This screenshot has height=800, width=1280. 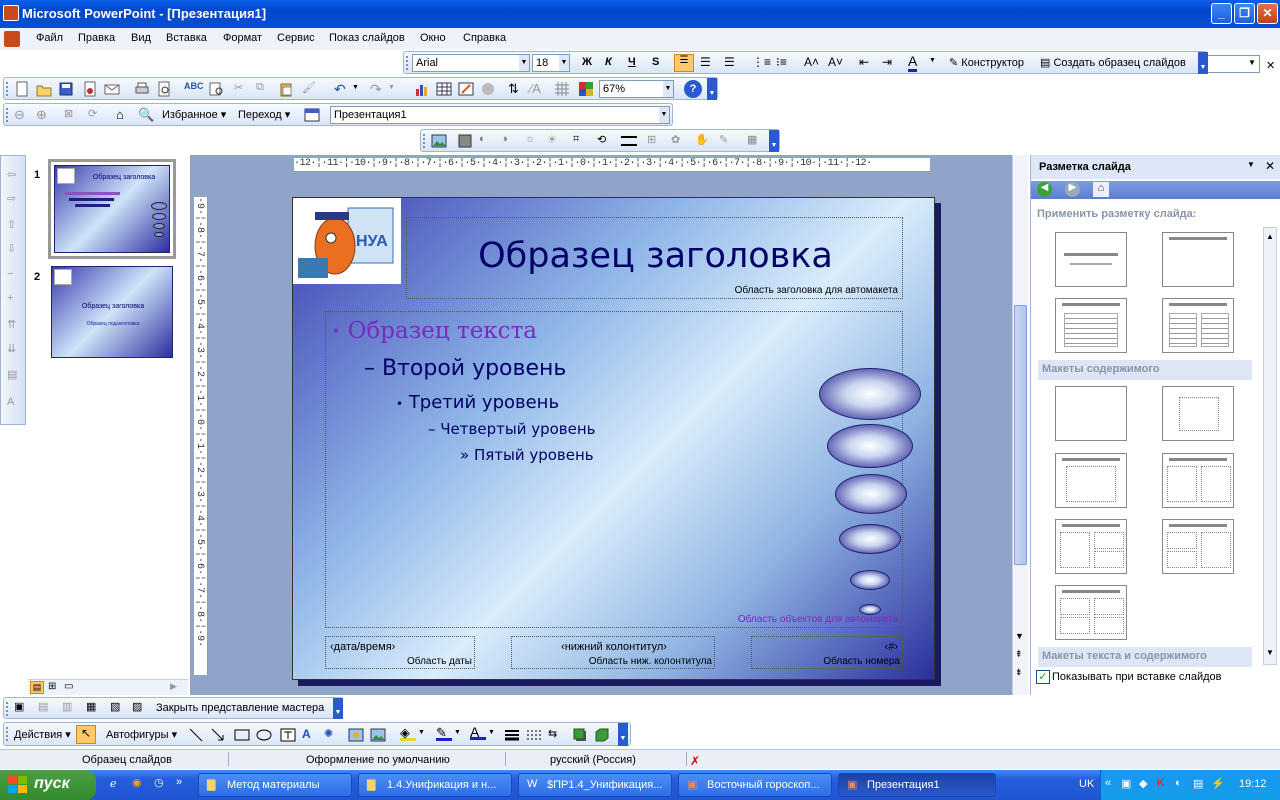 I want to click on layout-title-four-content, so click(x=1091, y=612).